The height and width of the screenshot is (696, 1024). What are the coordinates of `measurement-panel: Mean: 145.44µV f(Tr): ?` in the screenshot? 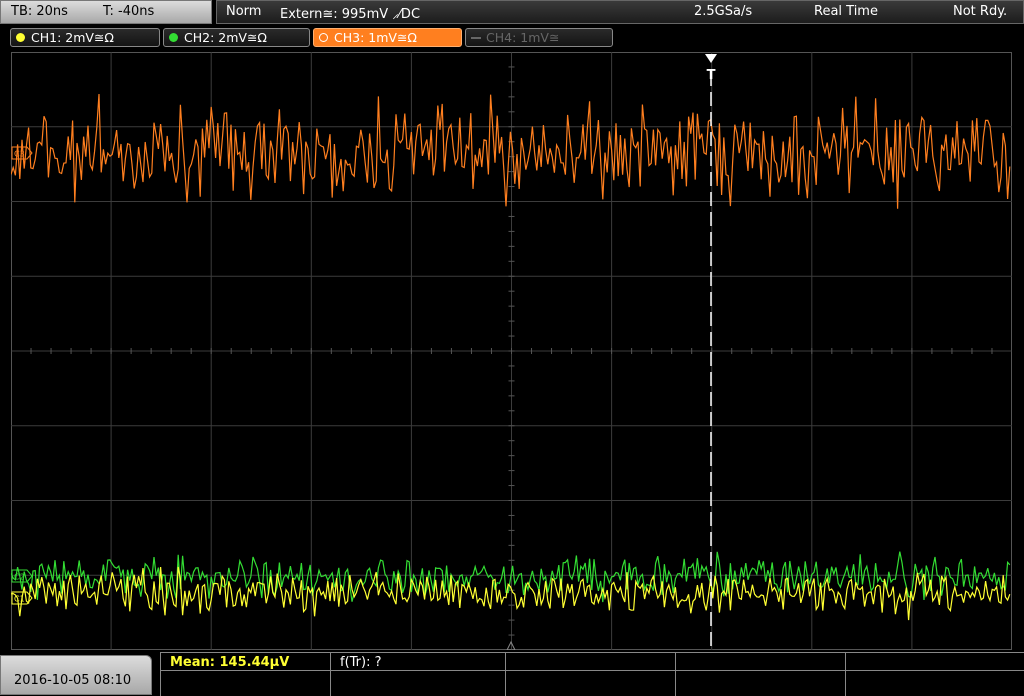 It's located at (592, 674).